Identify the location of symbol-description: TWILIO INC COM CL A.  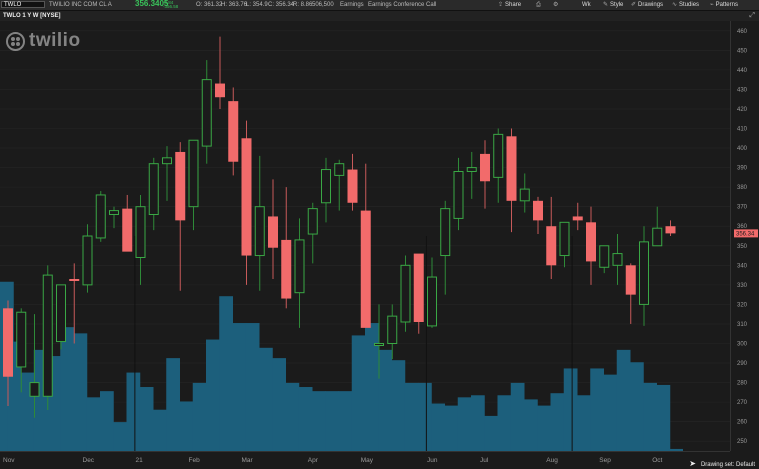
(80, 5).